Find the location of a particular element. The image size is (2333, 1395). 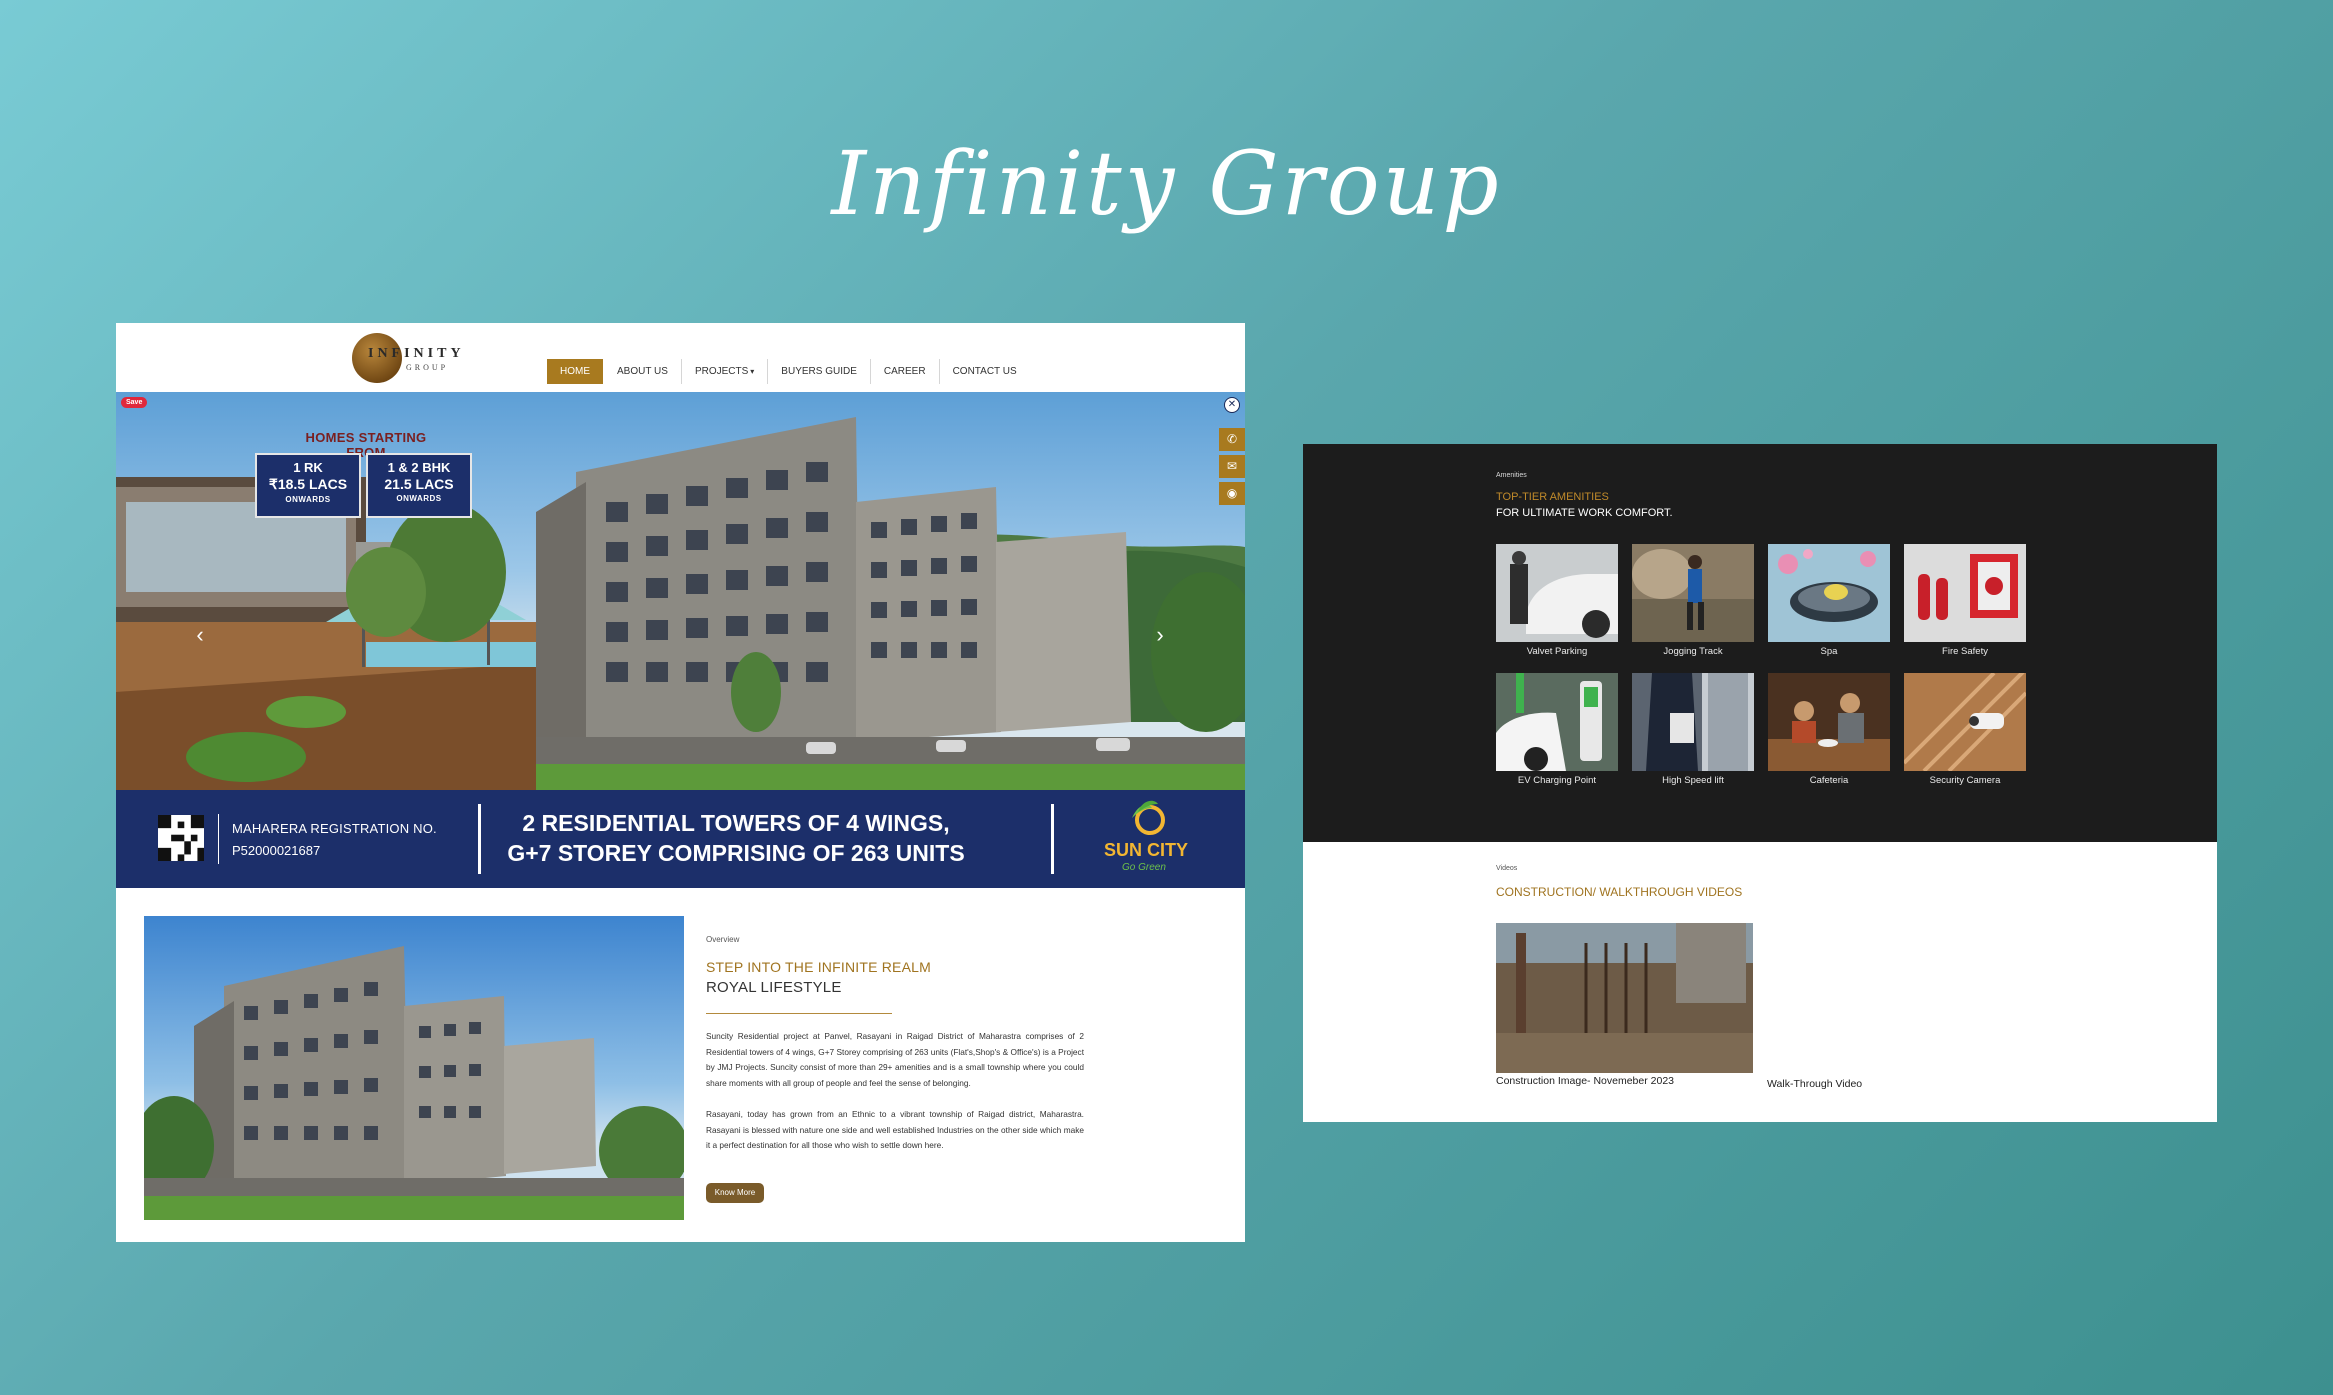

rera-label: MAHARERA REGISTRATION NO. is located at coordinates (334, 828).